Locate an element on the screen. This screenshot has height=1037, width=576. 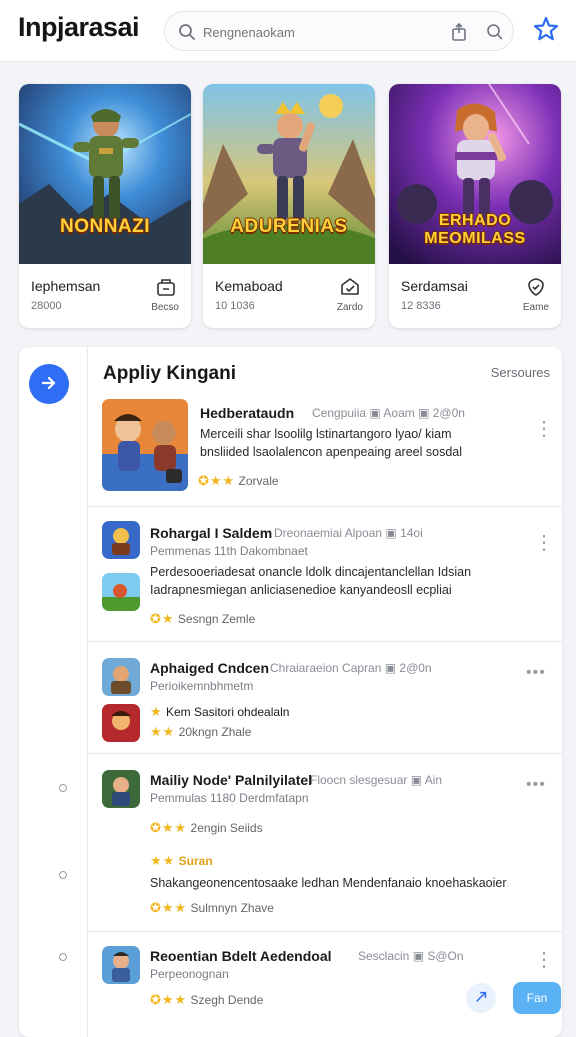
game-name: Kemaboad is located at coordinates (249, 286).